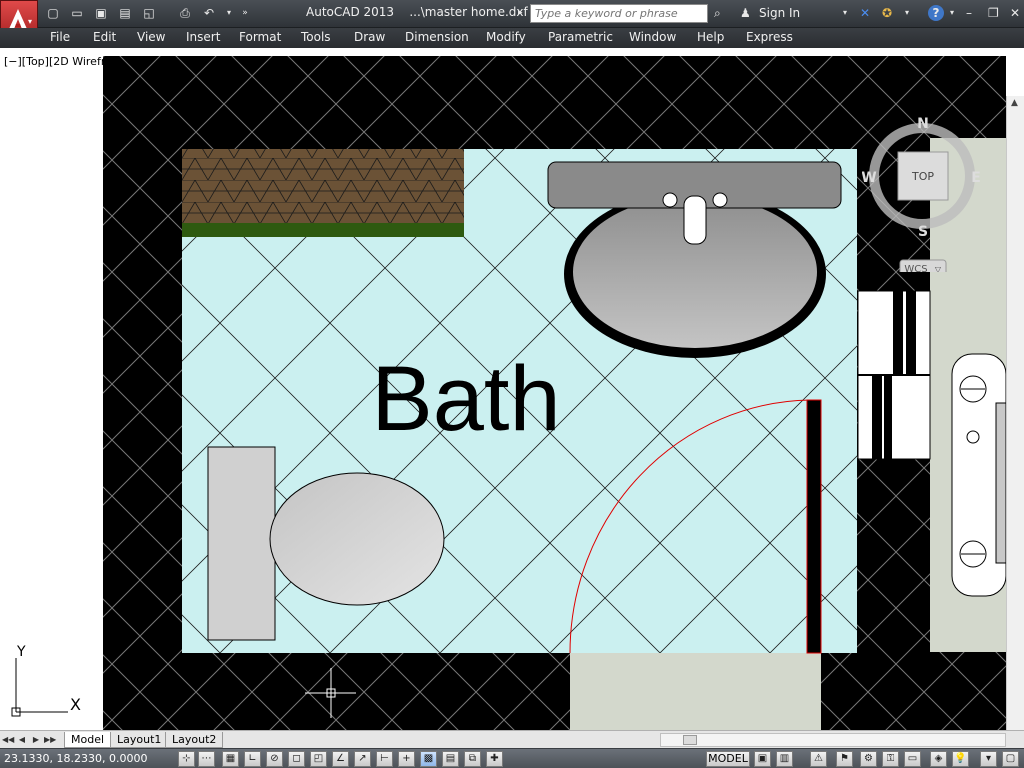 The height and width of the screenshot is (768, 1024). What do you see at coordinates (818, 759) in the screenshot?
I see `annotation-scale-icon: ⚠` at bounding box center [818, 759].